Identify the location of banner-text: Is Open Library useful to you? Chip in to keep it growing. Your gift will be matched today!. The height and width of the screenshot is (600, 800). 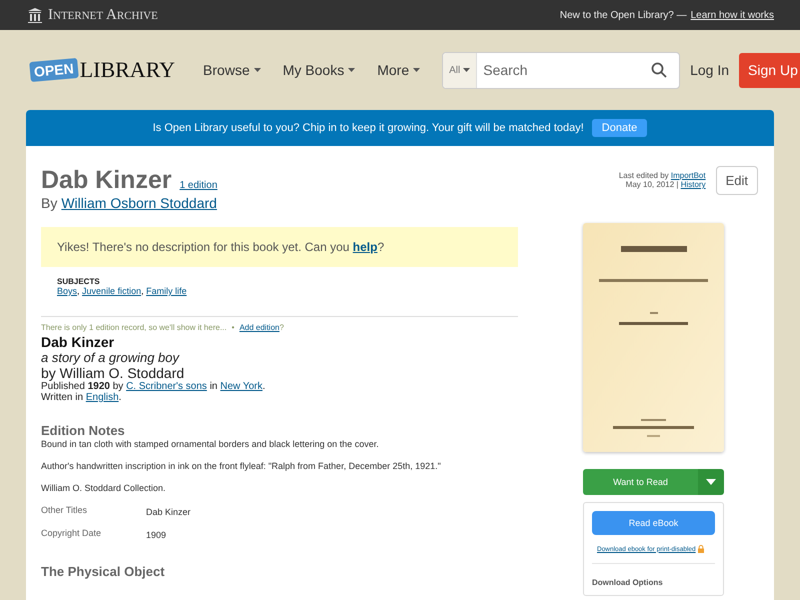
(368, 128).